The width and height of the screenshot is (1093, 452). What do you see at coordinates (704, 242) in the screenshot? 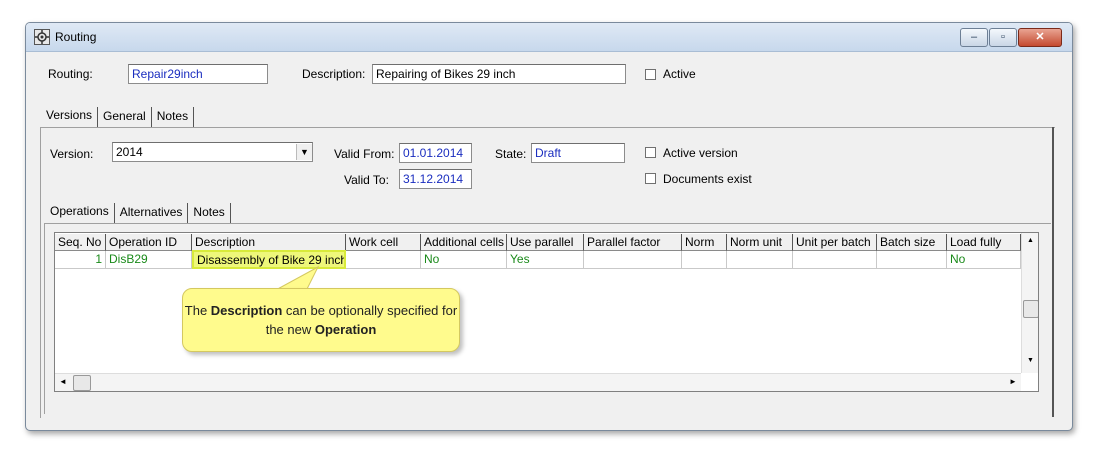
I see `col-header-norm: Norm` at bounding box center [704, 242].